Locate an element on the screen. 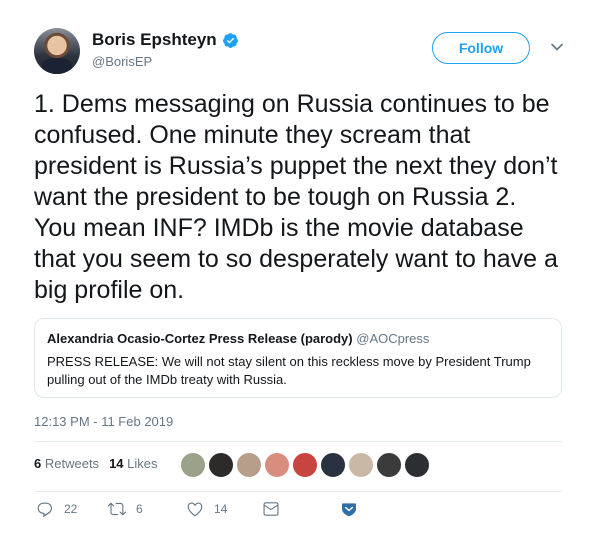  tweet-timestamp: 12:13 PM - 11 Feb 2019 is located at coordinates (103, 421).